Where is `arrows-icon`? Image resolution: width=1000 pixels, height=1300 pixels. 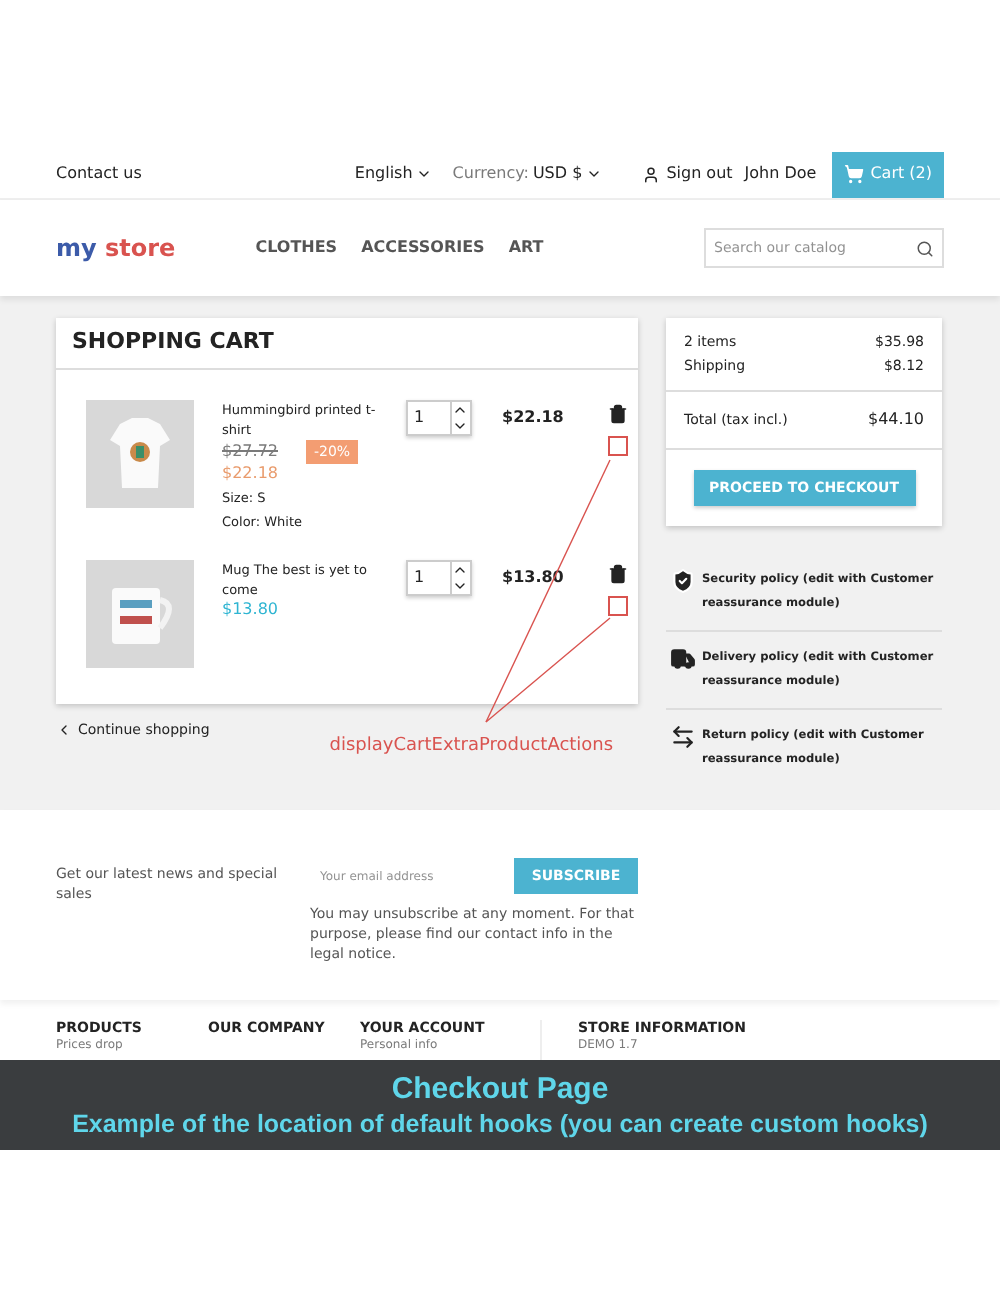 arrows-icon is located at coordinates (683, 737).